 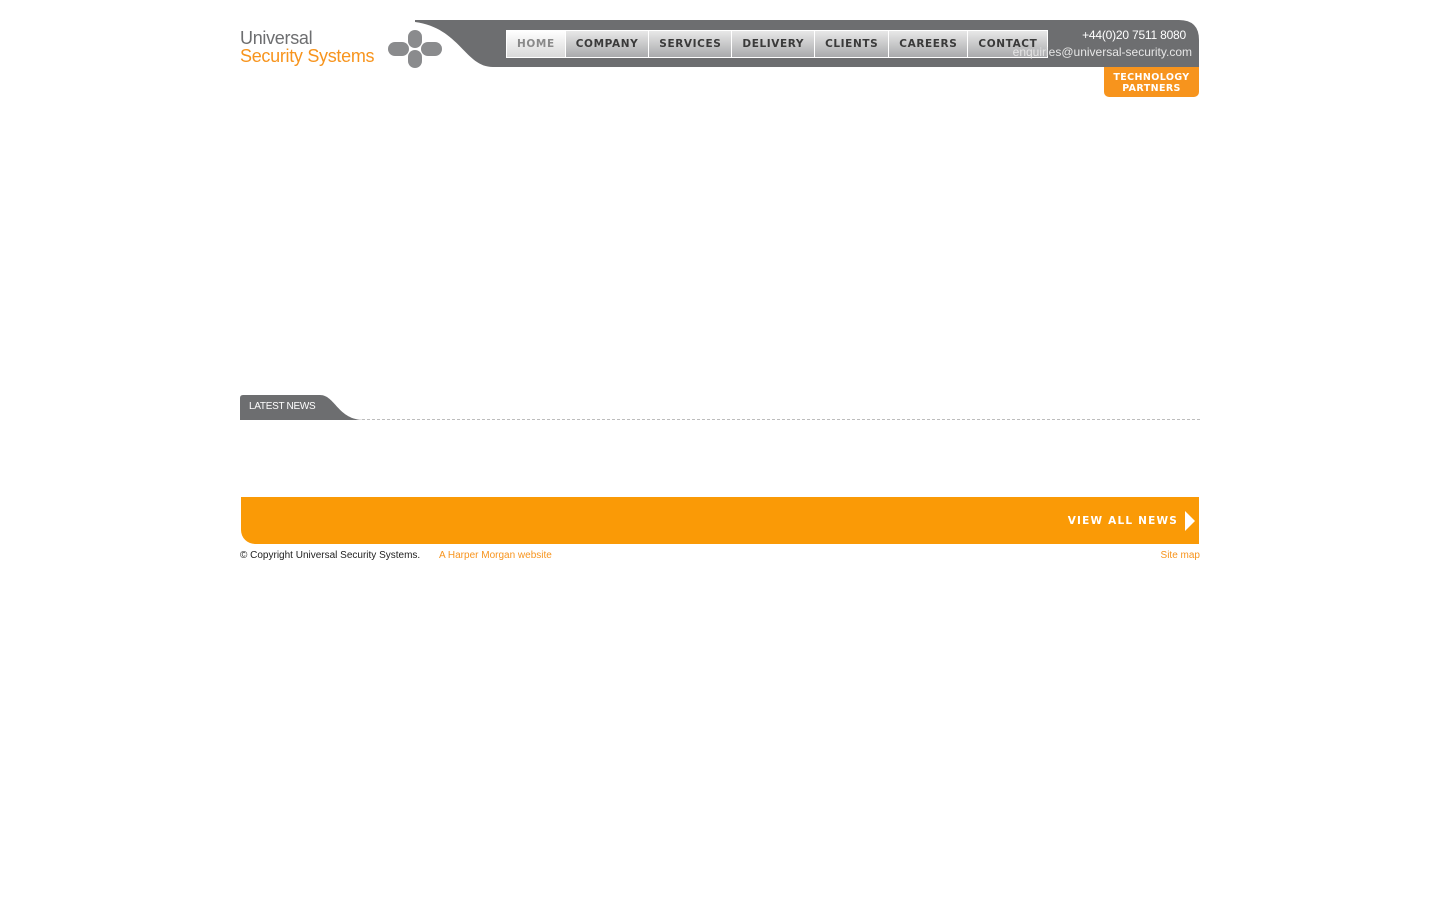 What do you see at coordinates (282, 406) in the screenshot?
I see `latest-news-heading: LATEST NEWS` at bounding box center [282, 406].